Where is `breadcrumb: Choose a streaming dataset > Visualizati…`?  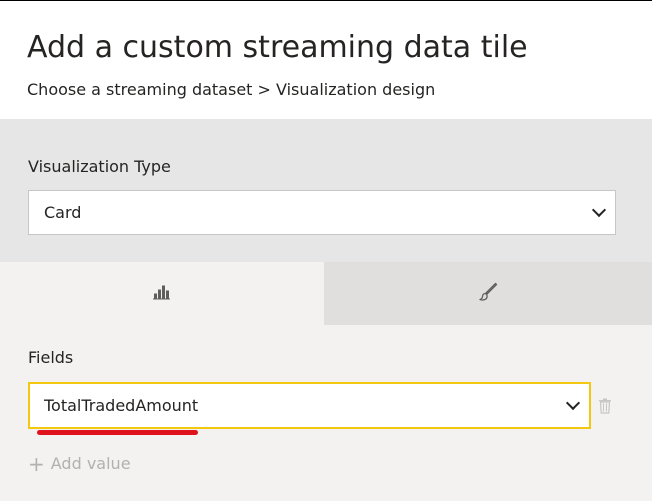
breadcrumb: Choose a streaming dataset > Visualizati… is located at coordinates (231, 89).